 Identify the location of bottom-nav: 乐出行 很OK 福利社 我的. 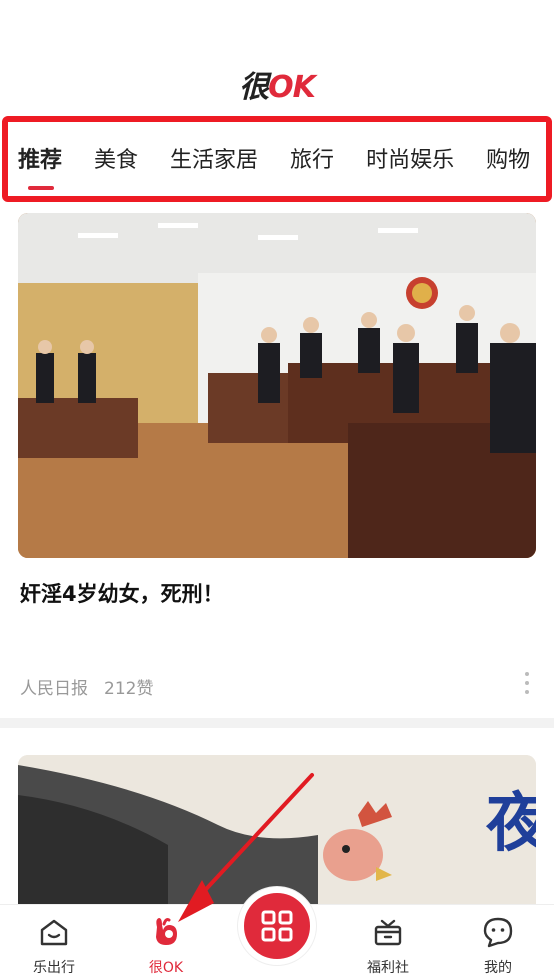
(277, 933).